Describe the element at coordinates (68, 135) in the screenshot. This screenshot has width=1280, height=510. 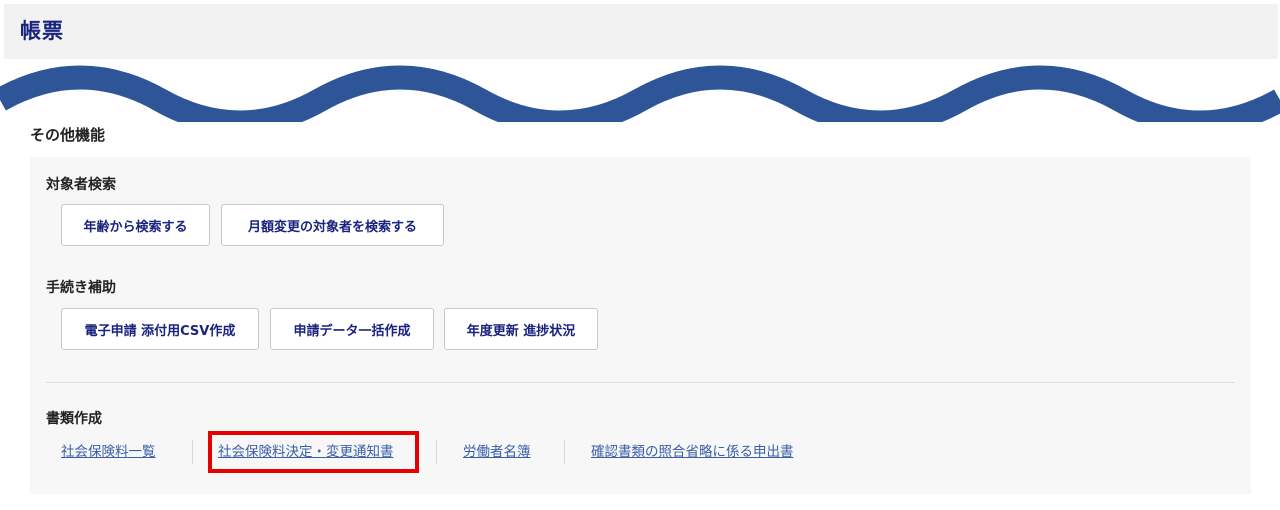
I see `section-title-other-functions: その他機能` at that location.